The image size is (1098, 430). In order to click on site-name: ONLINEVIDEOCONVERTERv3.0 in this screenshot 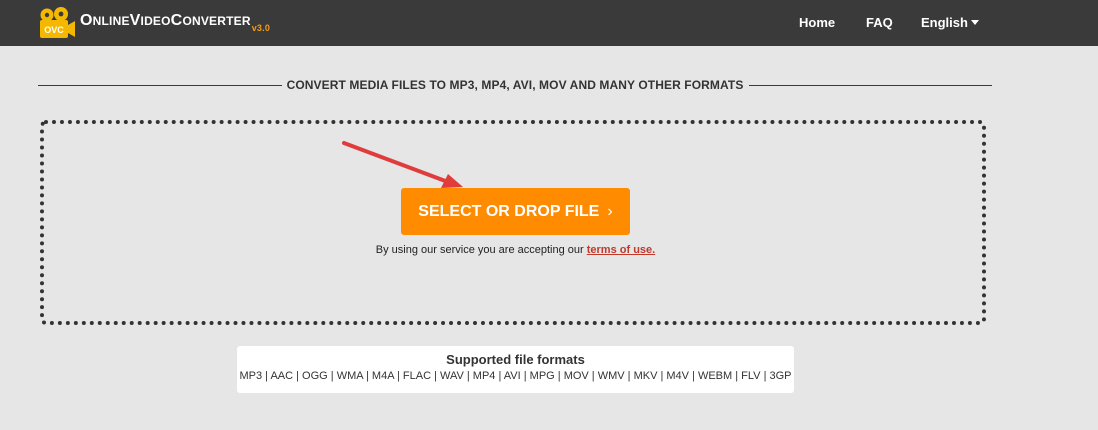, I will do `click(175, 22)`.